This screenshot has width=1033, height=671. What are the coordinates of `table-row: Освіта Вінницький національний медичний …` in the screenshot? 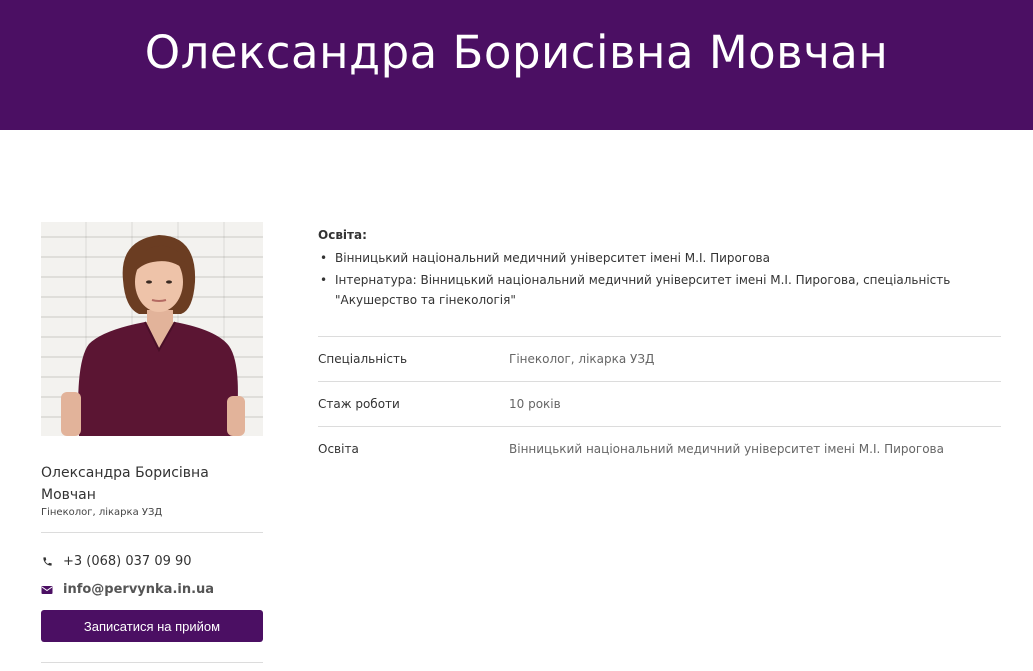 It's located at (659, 449).